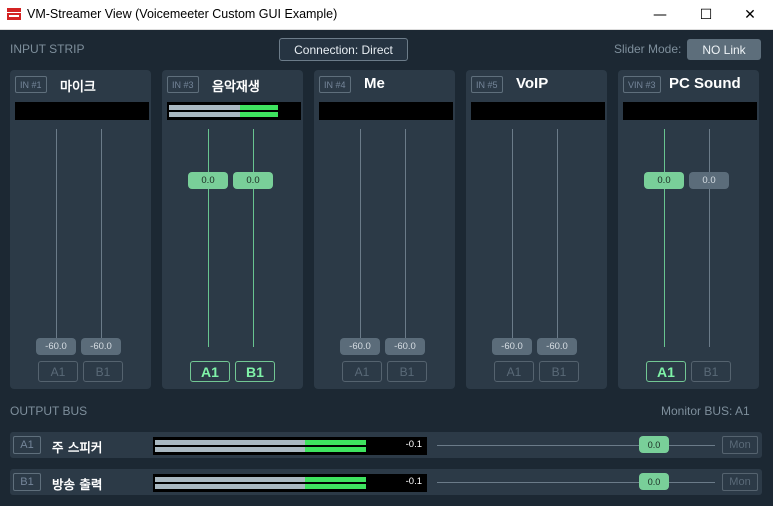  I want to click on input-strip: IN #1 마이크 -60.0 -60.0 A1 B1, so click(80, 229).